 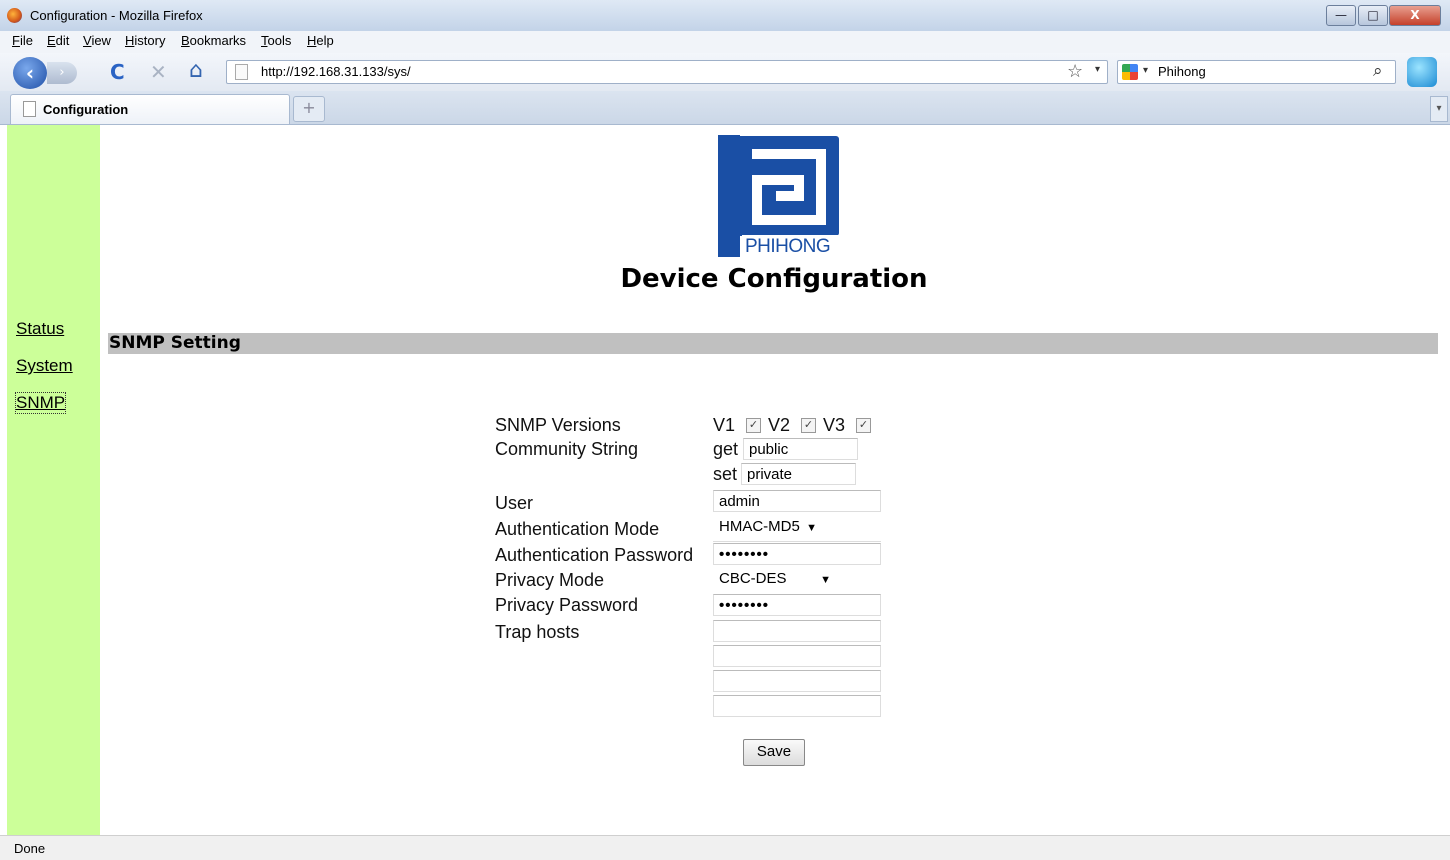 I want to click on menu-view: View, so click(x=97, y=40).